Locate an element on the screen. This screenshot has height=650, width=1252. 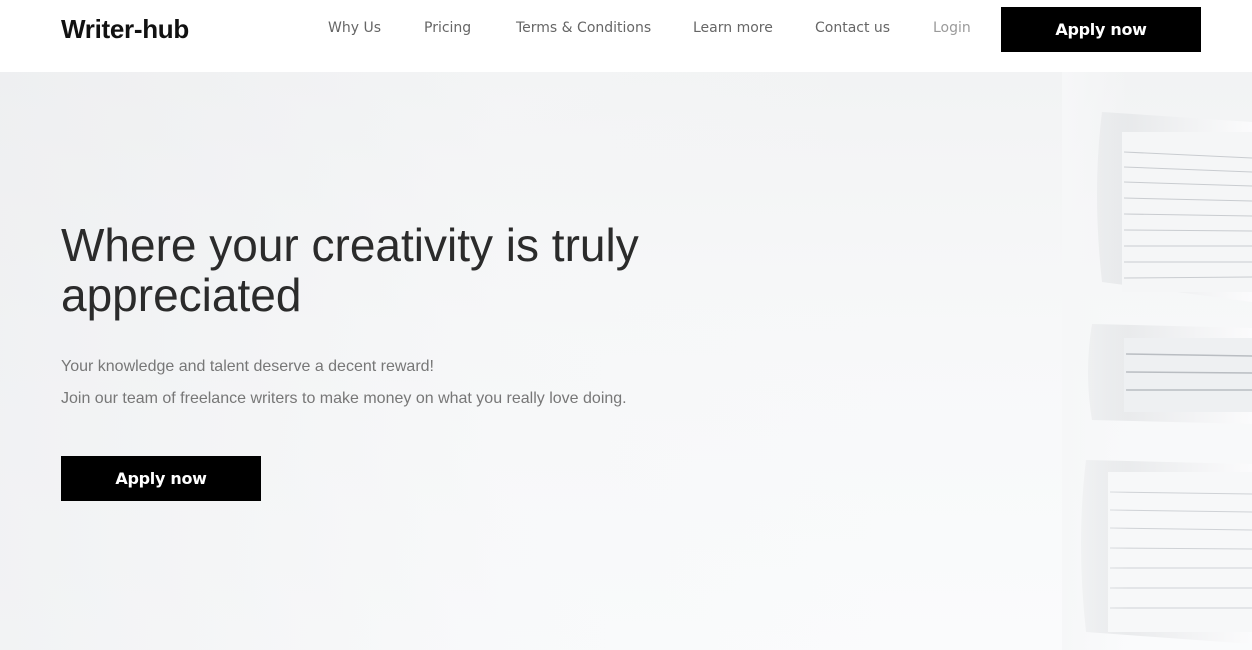
book-stack-image is located at coordinates (1157, 361).